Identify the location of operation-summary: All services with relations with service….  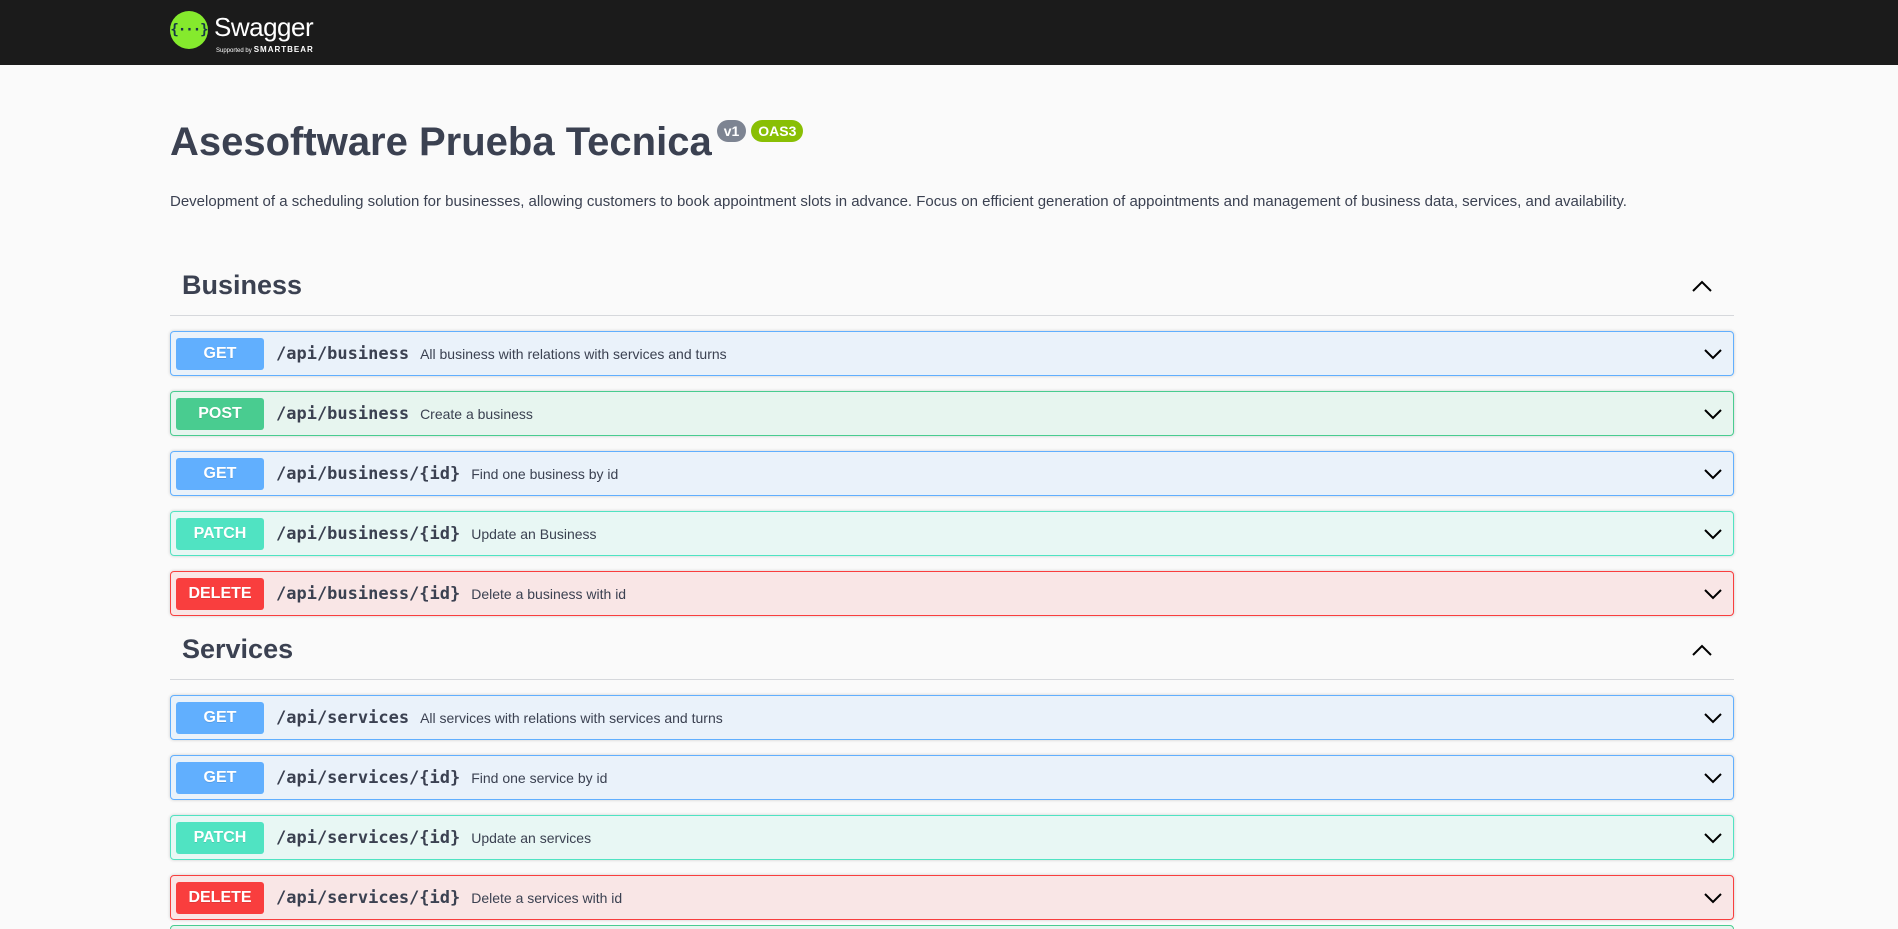
(571, 717).